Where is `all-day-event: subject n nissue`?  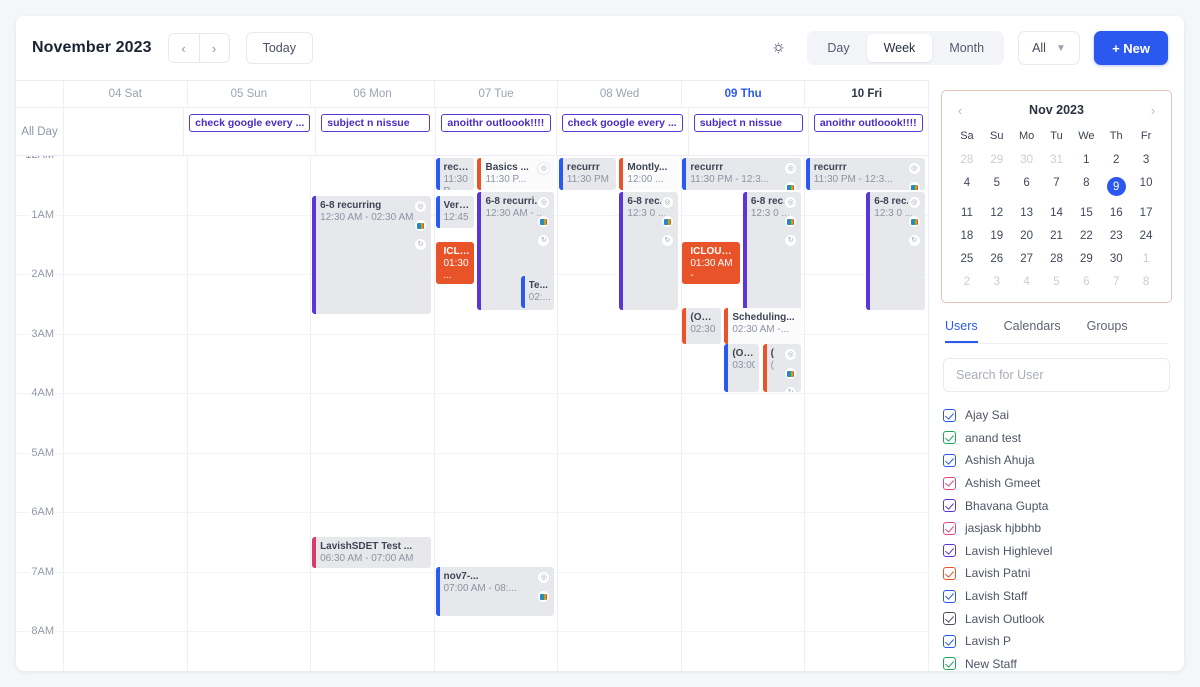 all-day-event: subject n nissue is located at coordinates (376, 123).